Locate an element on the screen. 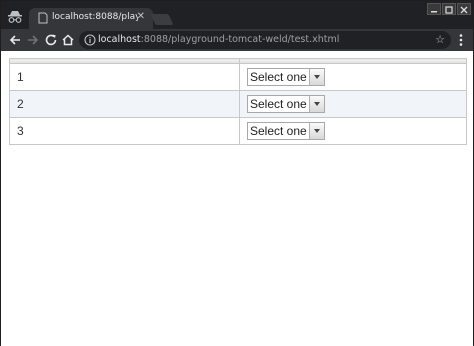 The image size is (474, 346). maximize-icon is located at coordinates (449, 10).